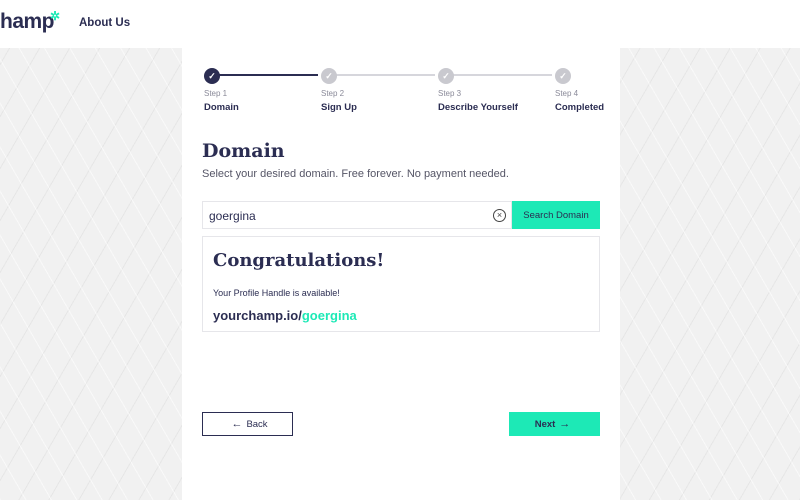 This screenshot has height=500, width=800. Describe the element at coordinates (216, 93) in the screenshot. I see `step-number: Step 1` at that location.